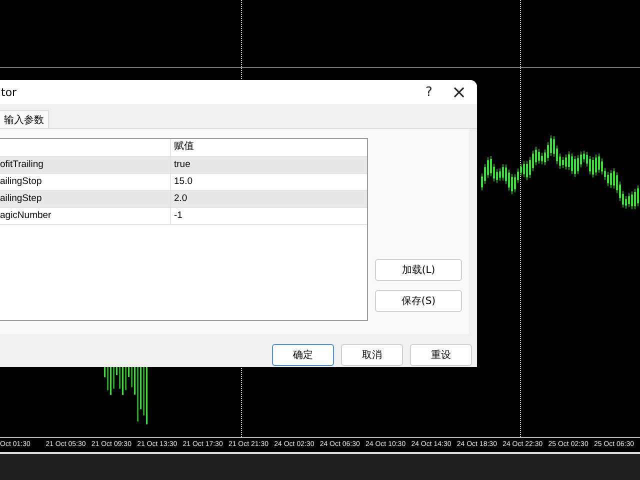 Image resolution: width=640 pixels, height=480 pixels. What do you see at coordinates (372, 355) in the screenshot?
I see `dialog-button: 取消` at bounding box center [372, 355].